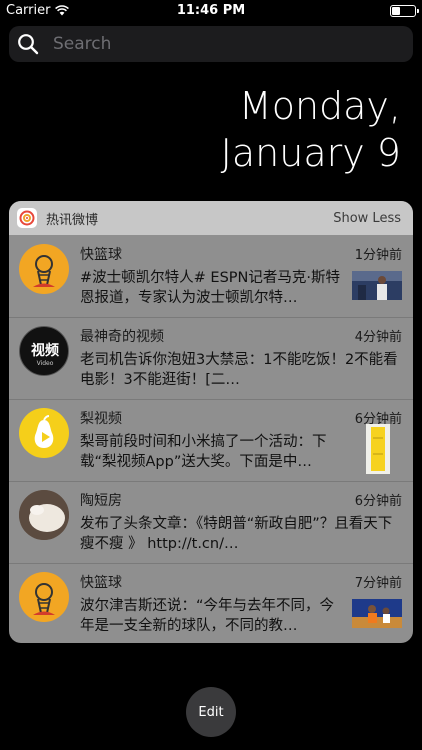  Describe the element at coordinates (122, 337) in the screenshot. I see `feed-item-author: 最神奇的视频` at that location.